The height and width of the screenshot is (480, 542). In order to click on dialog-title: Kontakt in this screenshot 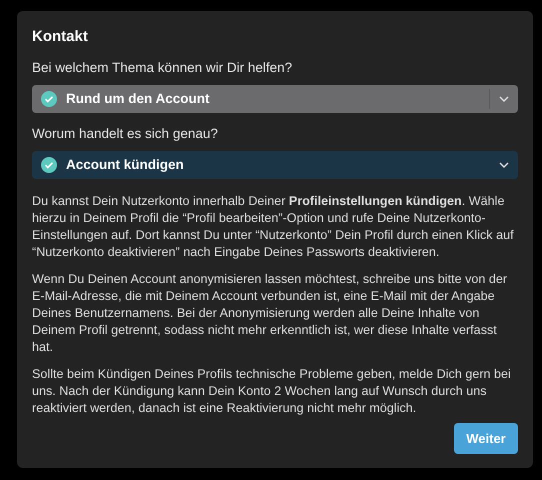, I will do `click(60, 37)`.